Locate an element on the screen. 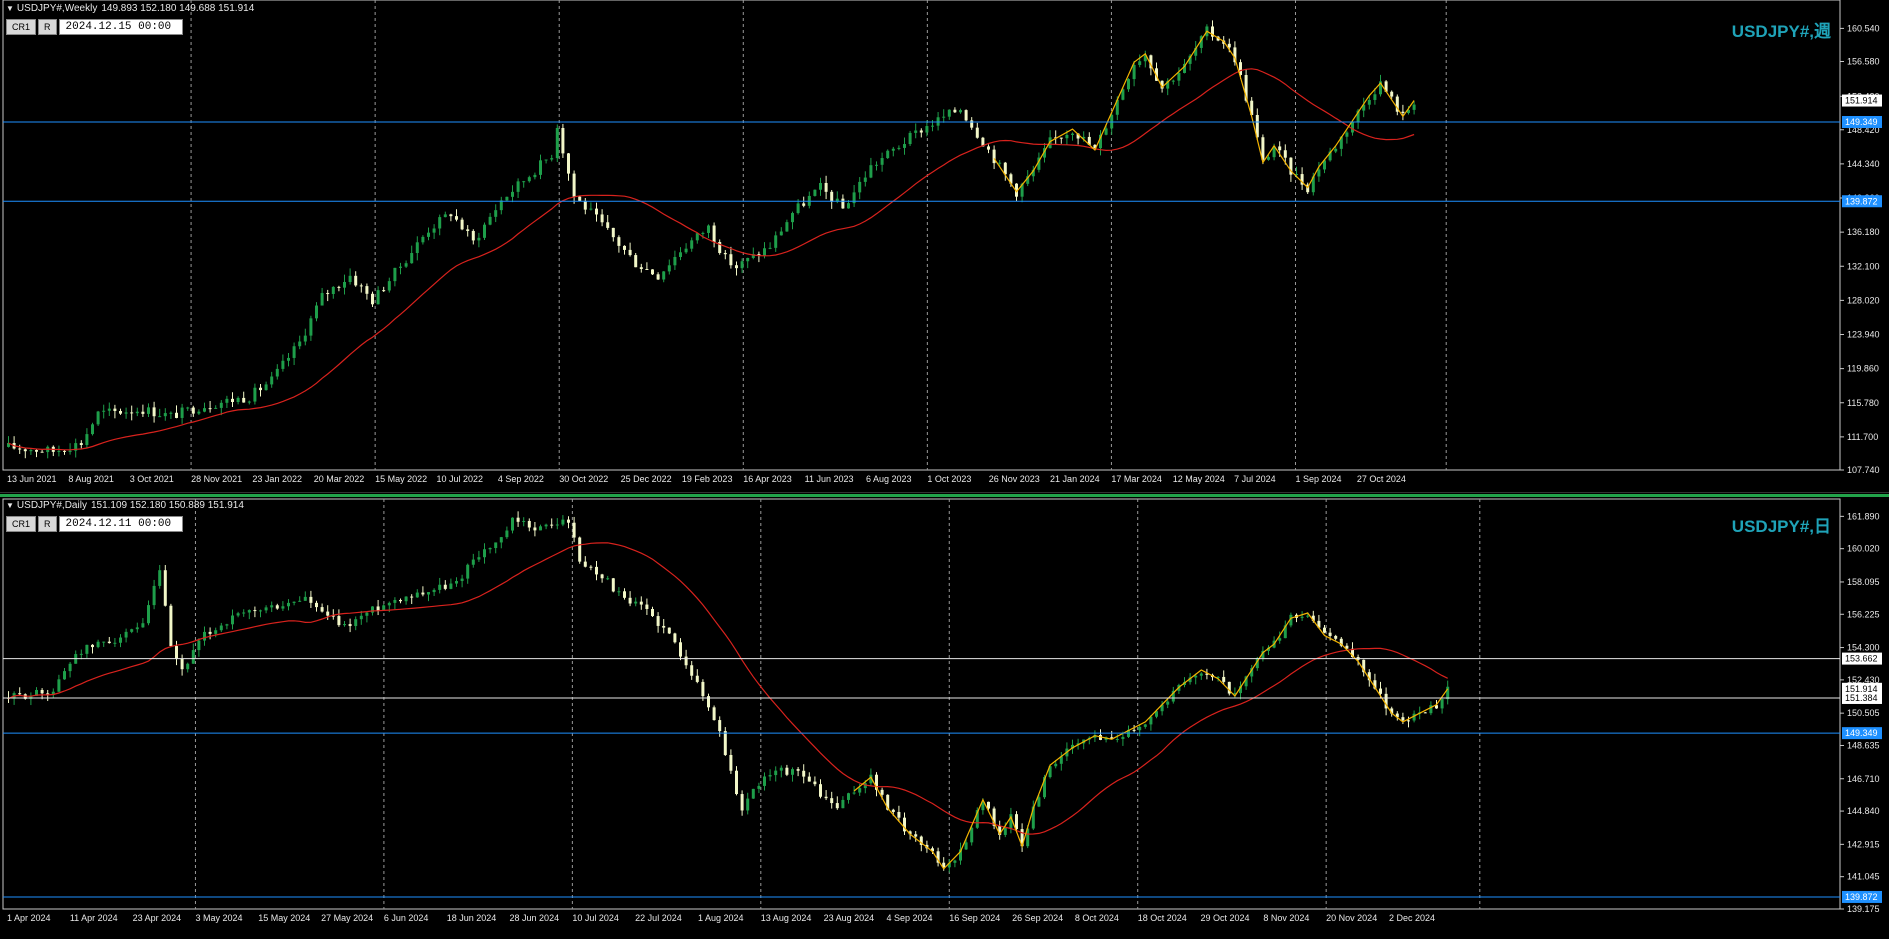 Image resolution: width=1889 pixels, height=939 pixels. time-axis-label: 27 May 2024 is located at coordinates (347, 918).